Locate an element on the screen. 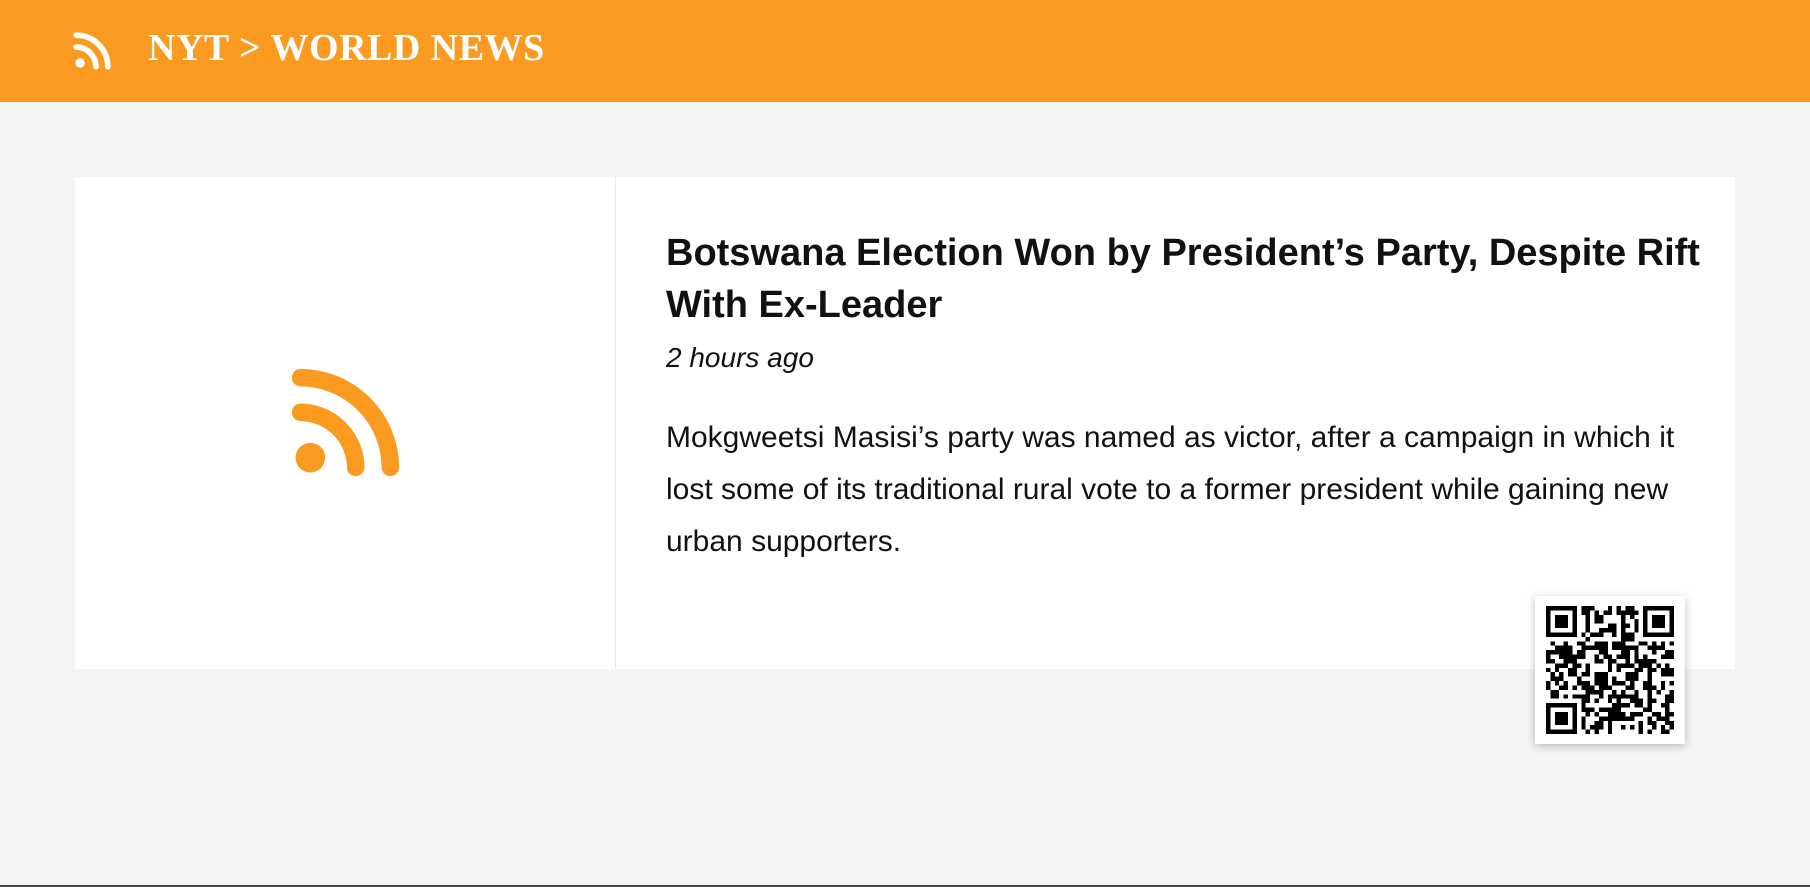 The height and width of the screenshot is (887, 1810). qr-code-icon is located at coordinates (1610, 670).